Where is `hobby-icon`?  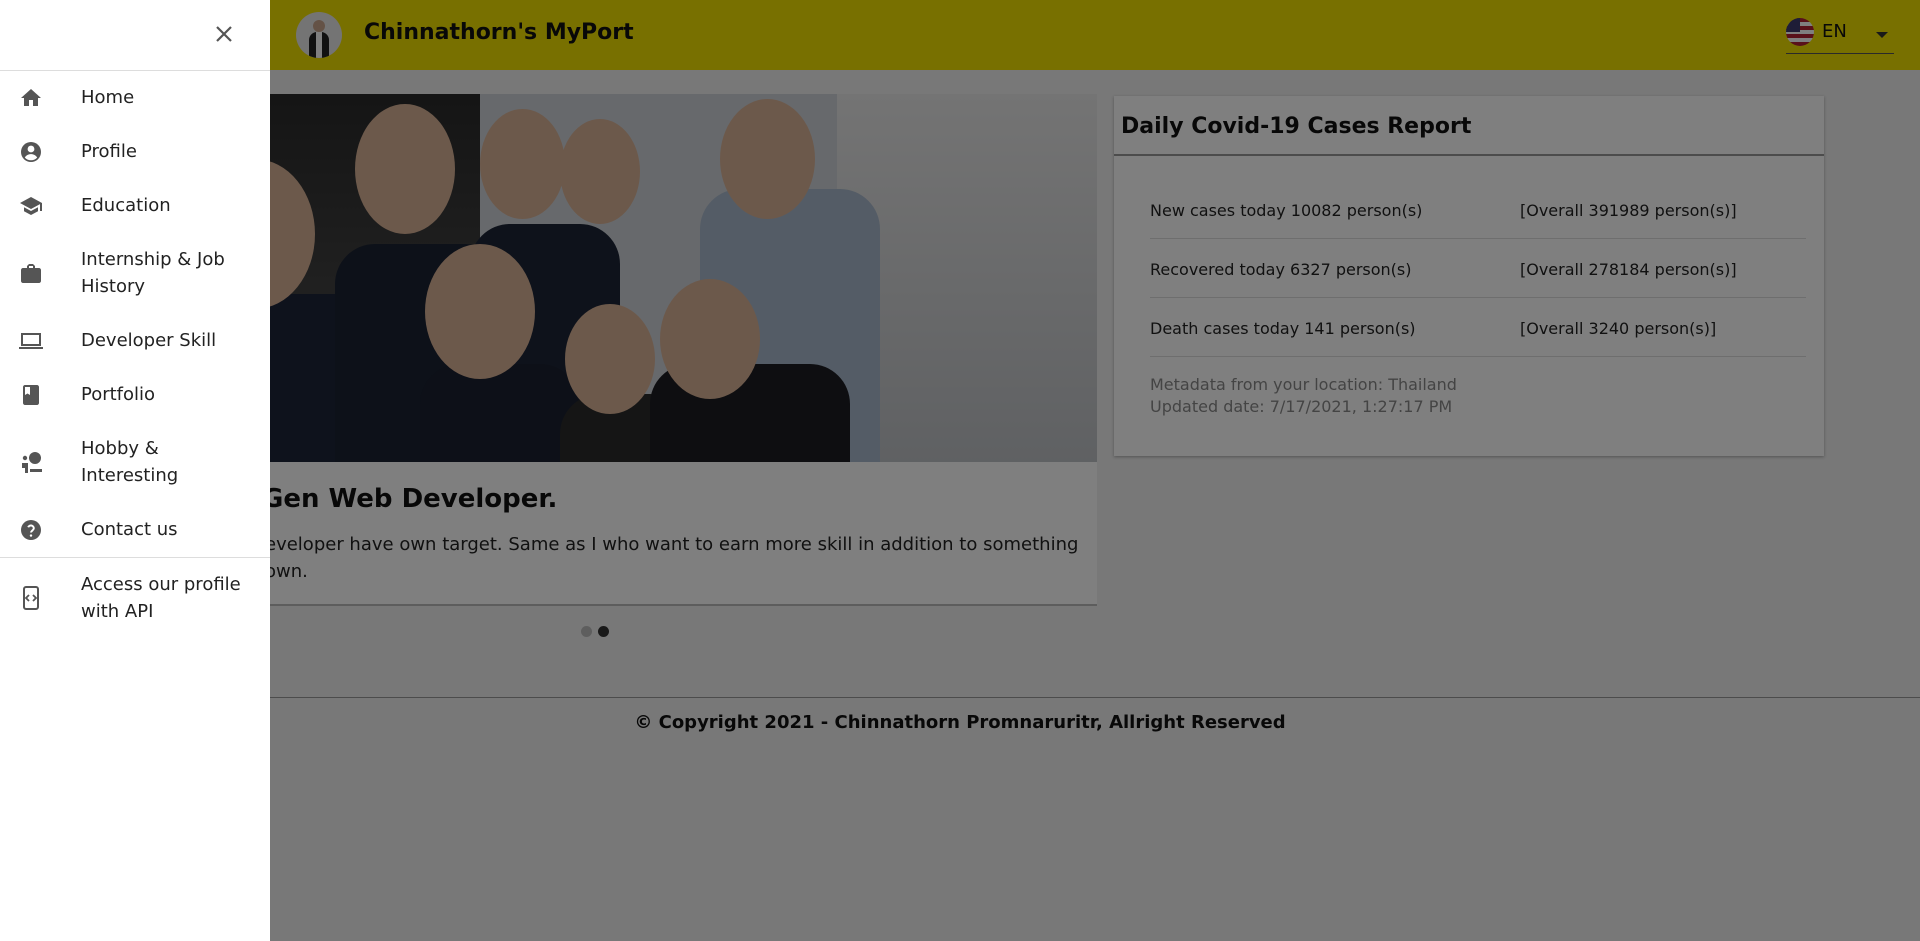
hobby-icon is located at coordinates (31, 462).